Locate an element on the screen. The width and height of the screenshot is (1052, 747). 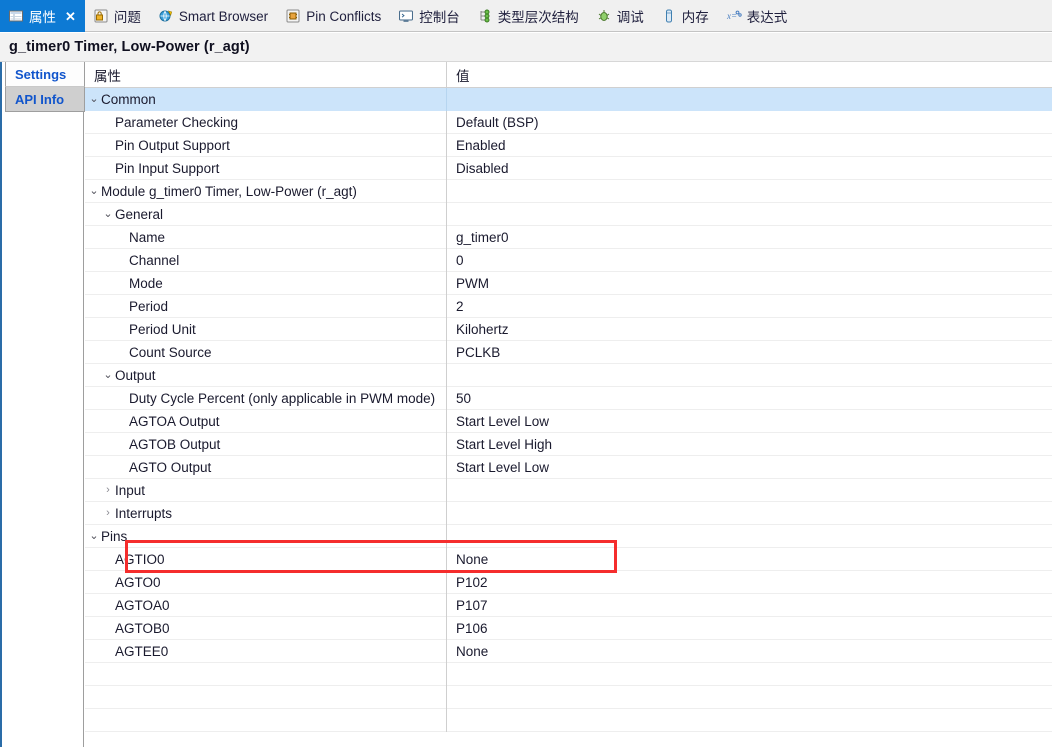
table-row: AGTOA Output Start Level Low is located at coordinates (568, 421).